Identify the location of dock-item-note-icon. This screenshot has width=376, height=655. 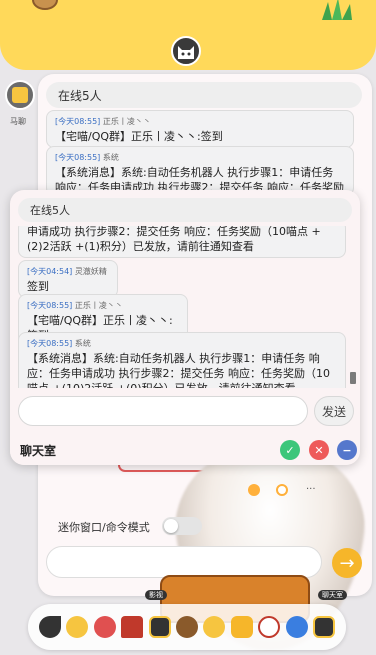
(241, 627).